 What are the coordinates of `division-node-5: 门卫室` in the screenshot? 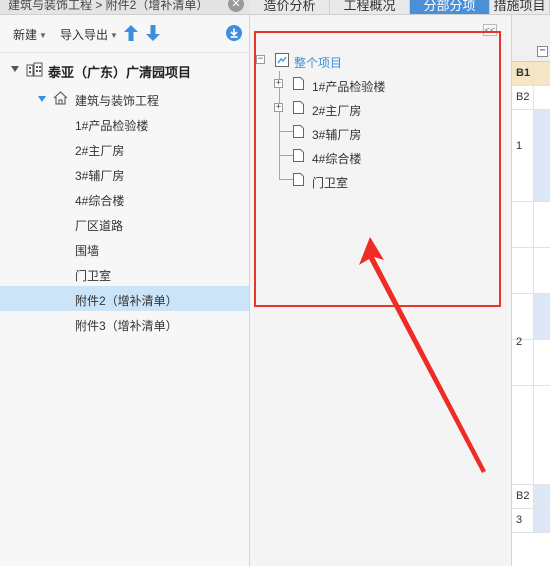 It's located at (374, 181).